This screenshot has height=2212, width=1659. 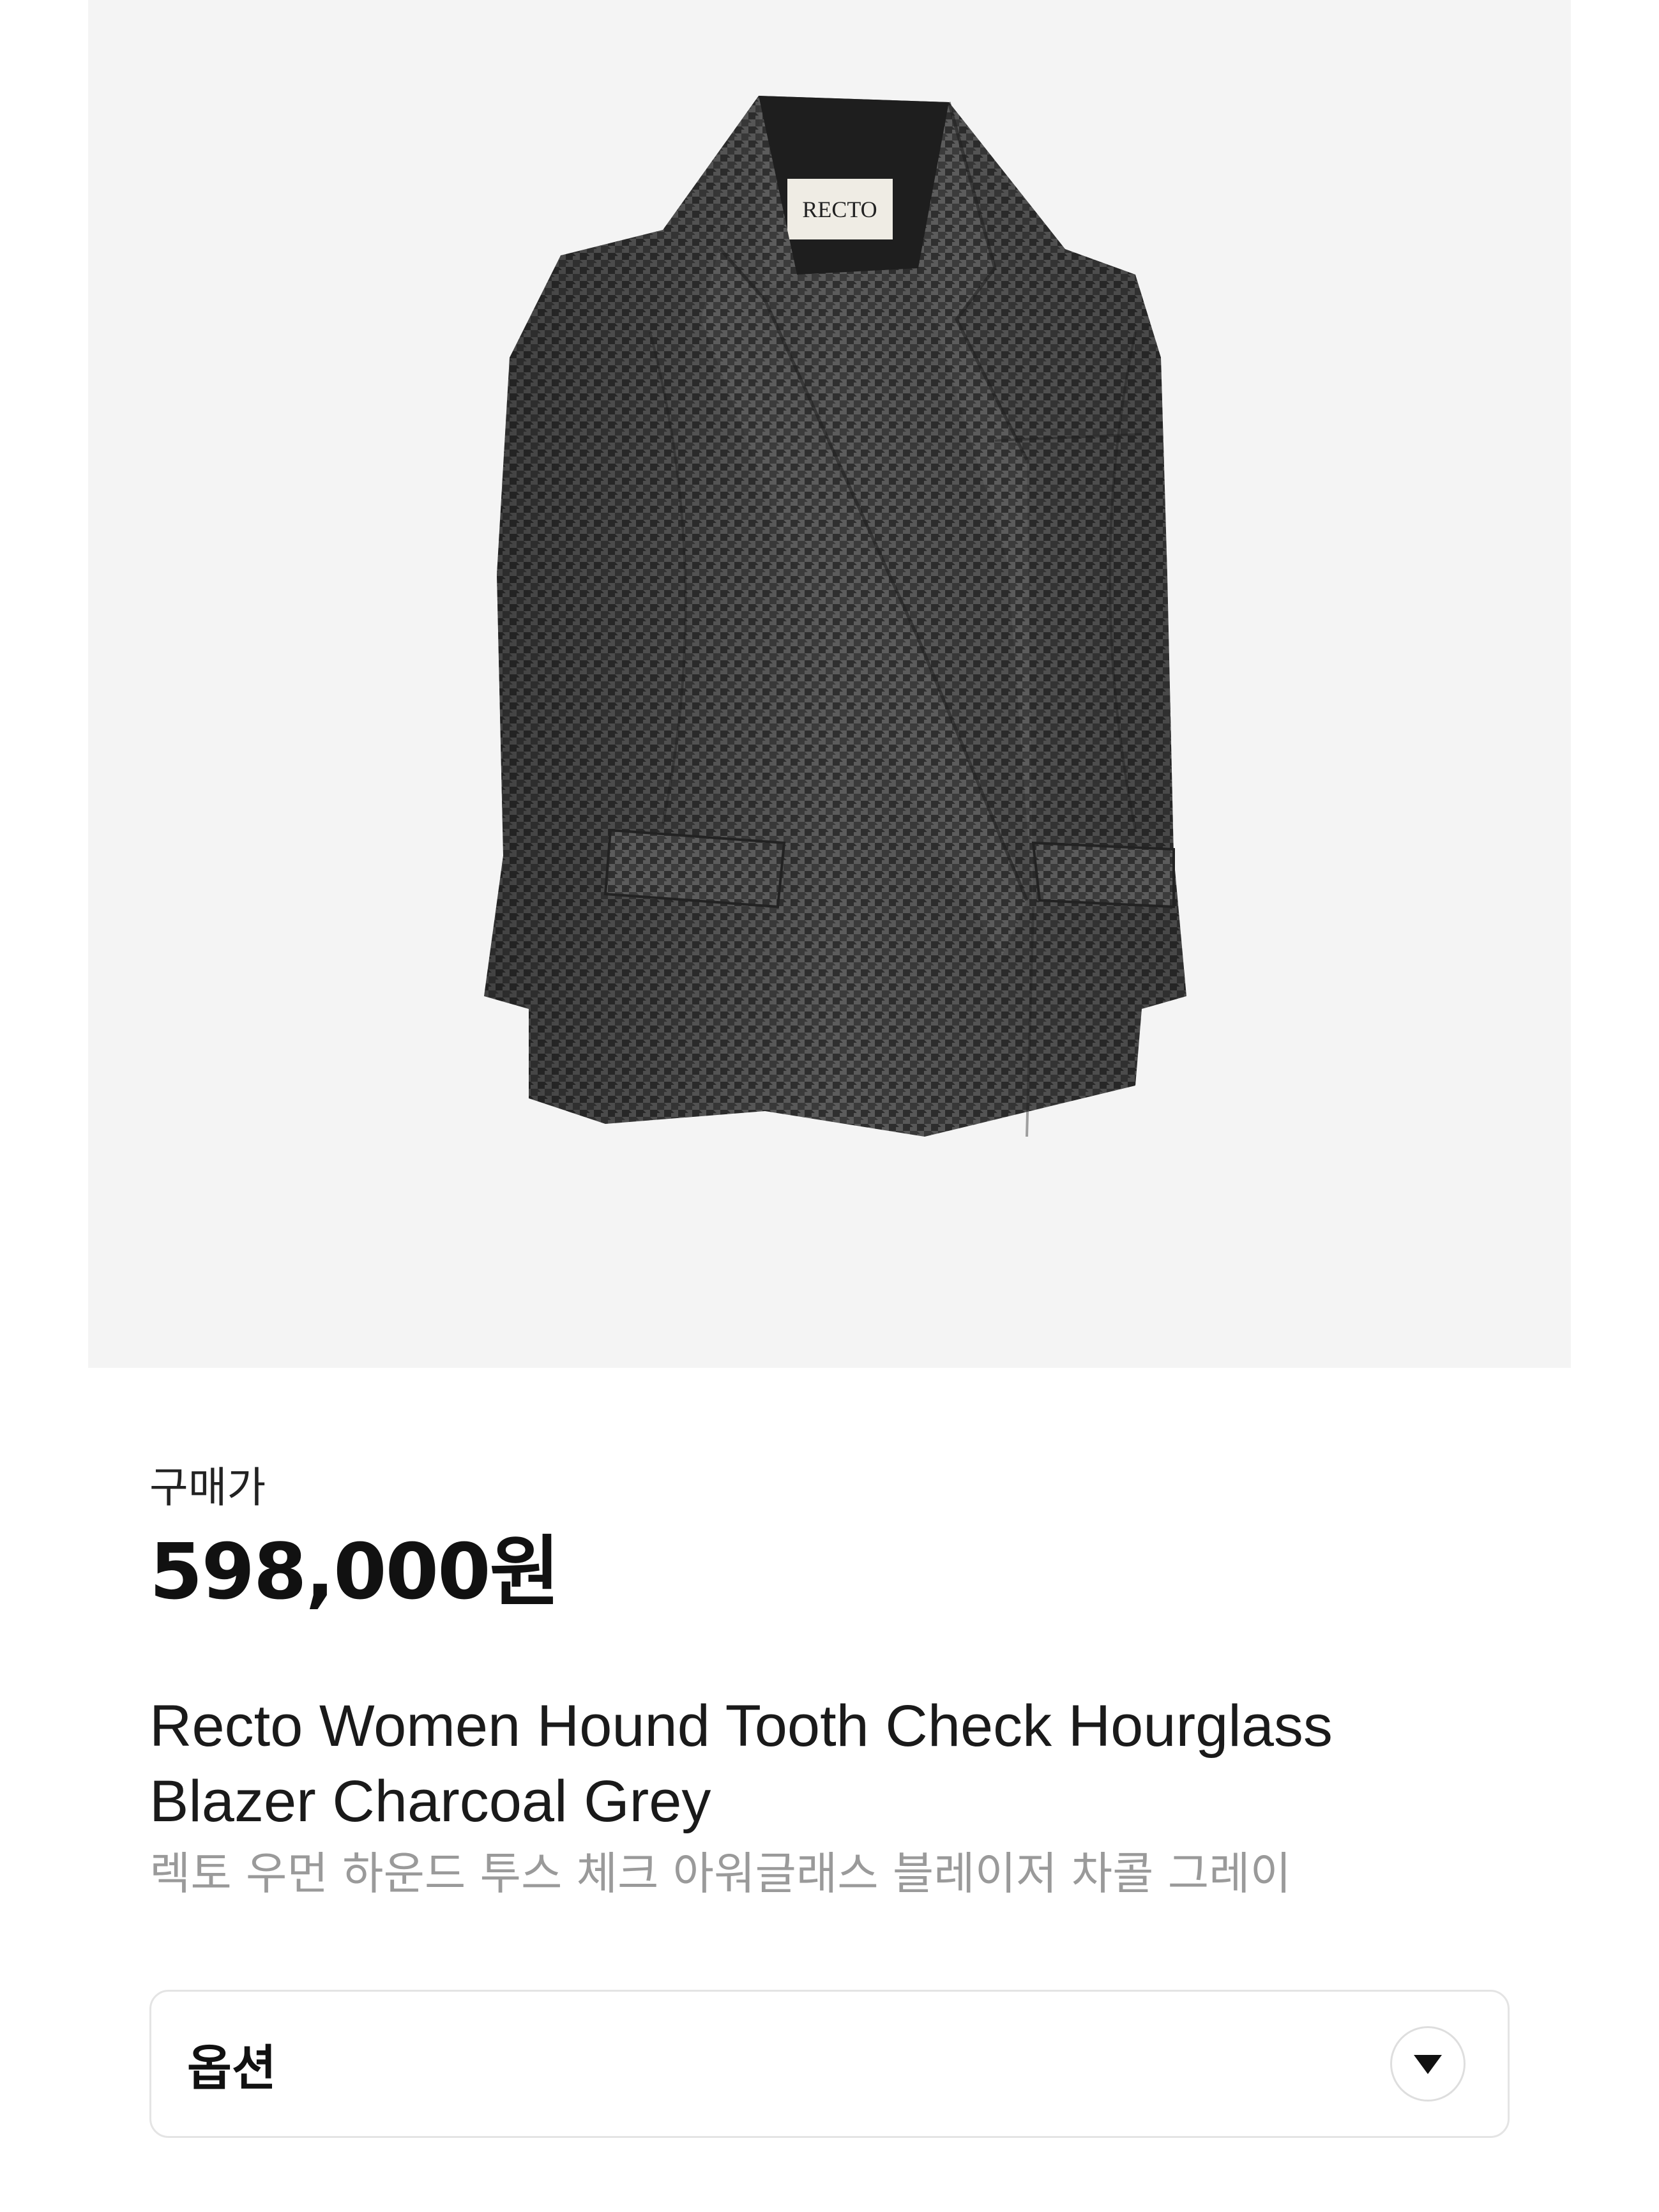 What do you see at coordinates (1428, 2064) in the screenshot?
I see `chevron-down-icon` at bounding box center [1428, 2064].